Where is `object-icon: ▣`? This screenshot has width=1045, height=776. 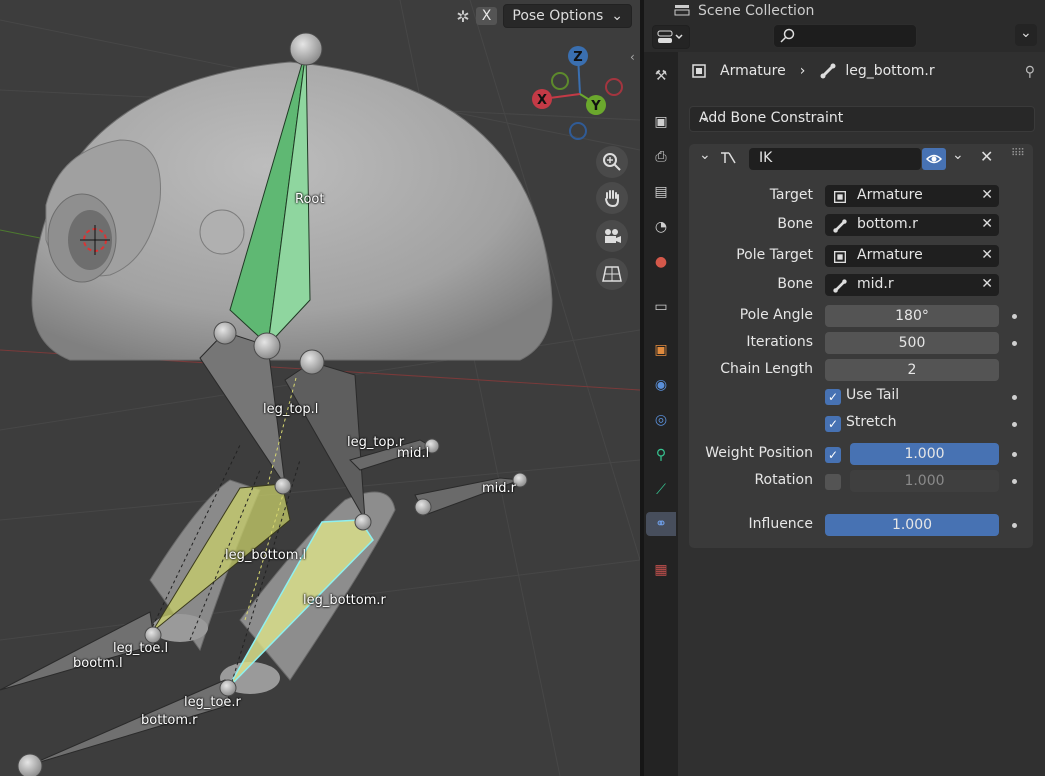 object-icon: ▣ is located at coordinates (661, 350).